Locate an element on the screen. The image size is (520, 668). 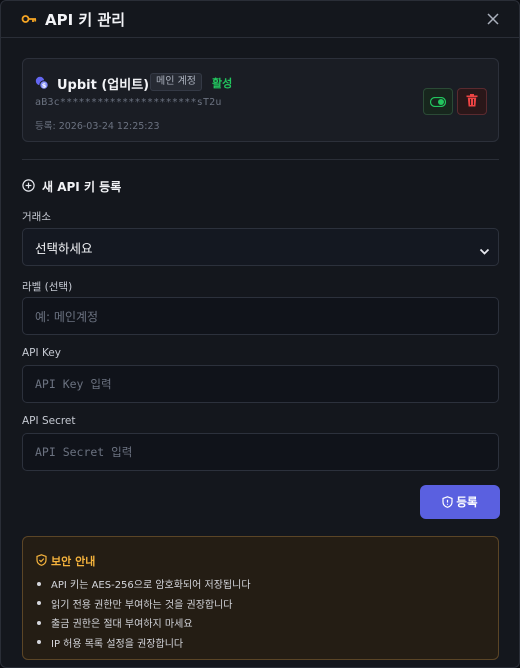
account-badge: 메인 계정 is located at coordinates (176, 82).